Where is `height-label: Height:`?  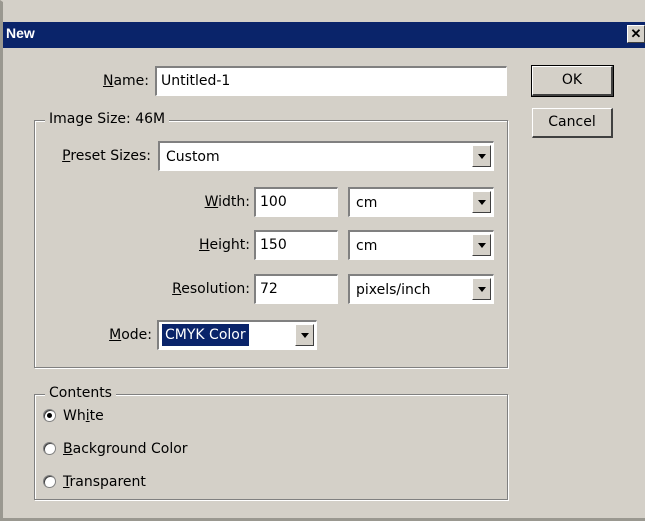
height-label: Height: is located at coordinates (224, 245).